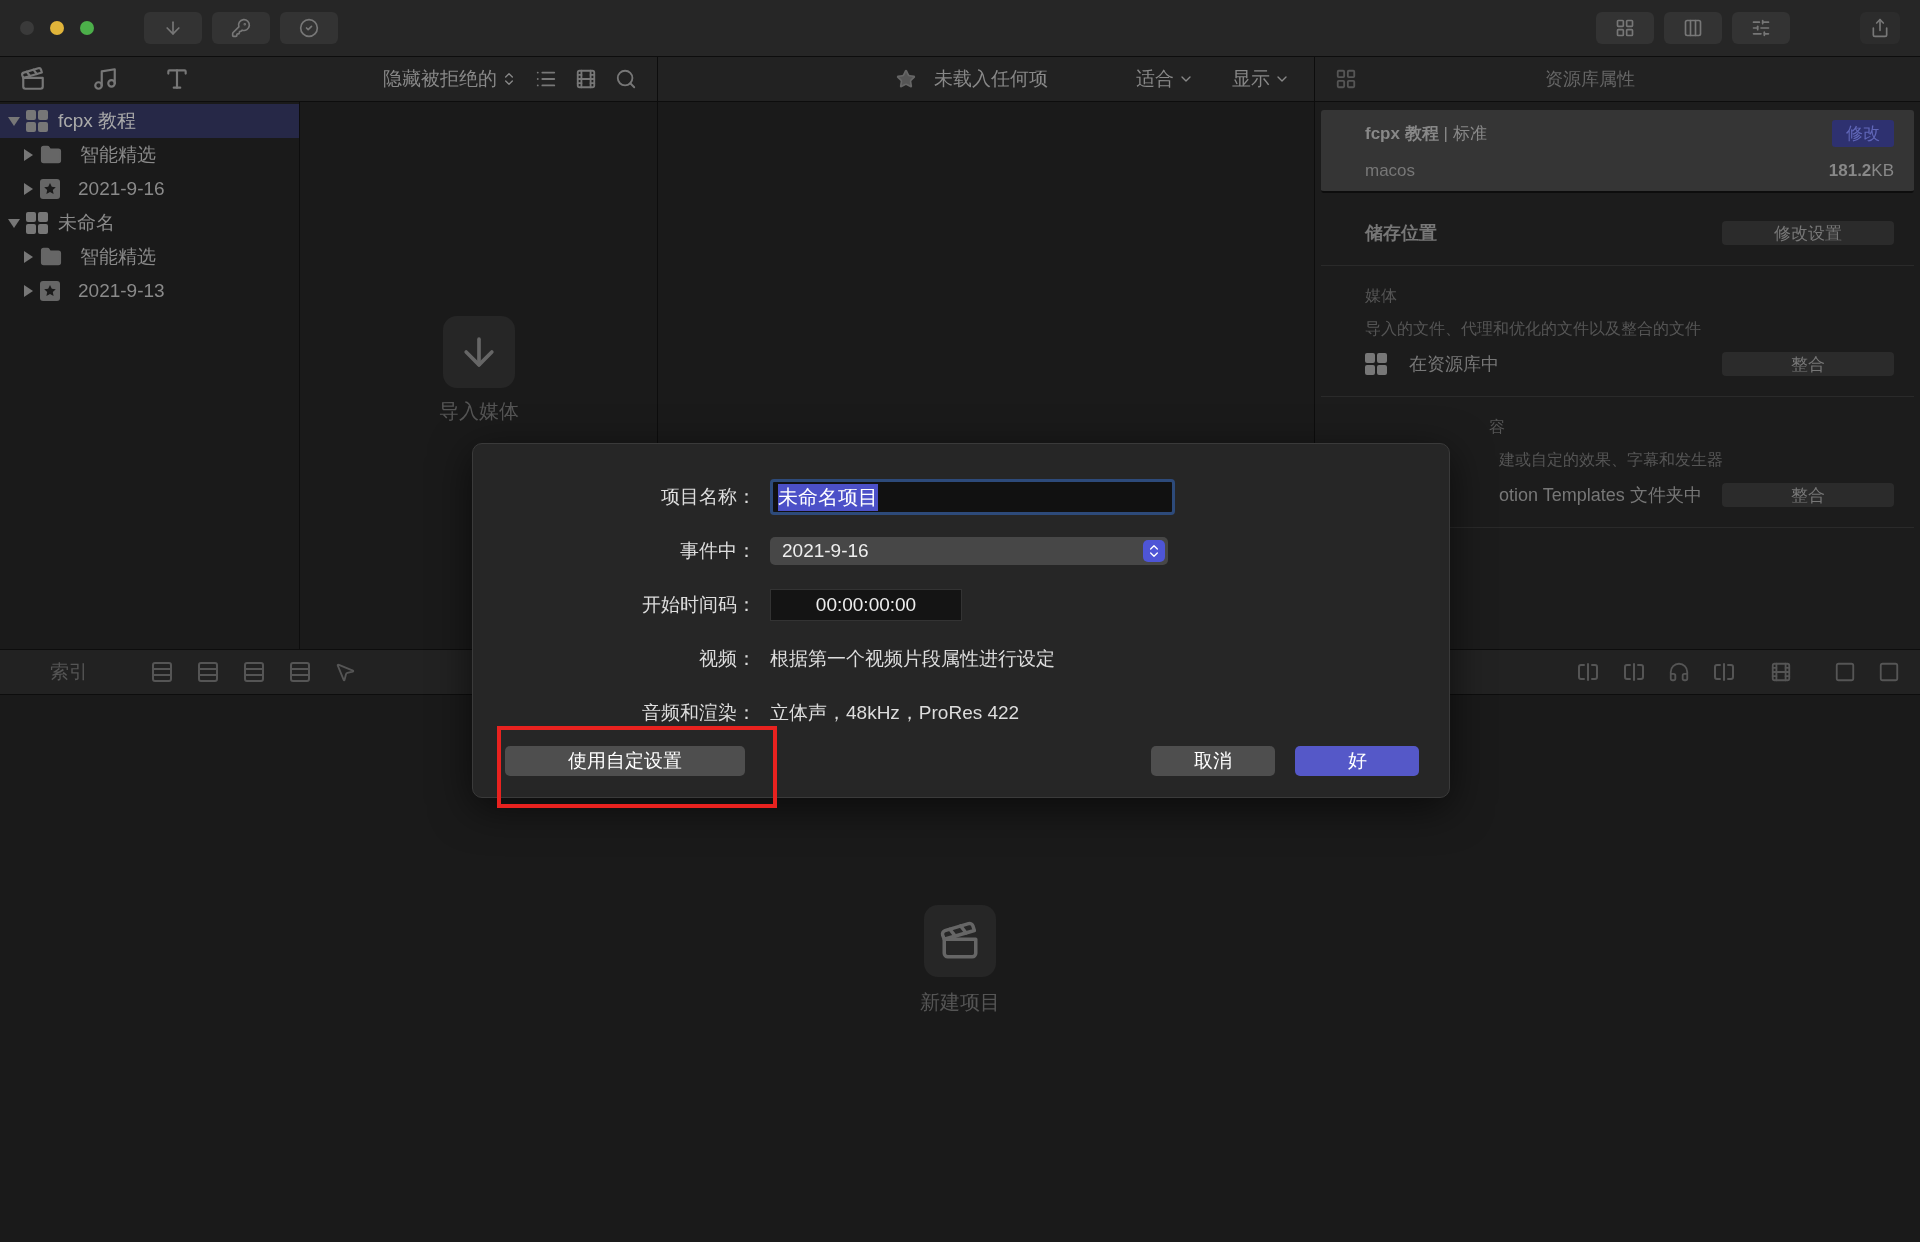 The image size is (1920, 1242). Describe the element at coordinates (912, 658) in the screenshot. I see `setting-value: 根据第一个视频片段属性进行设定` at that location.